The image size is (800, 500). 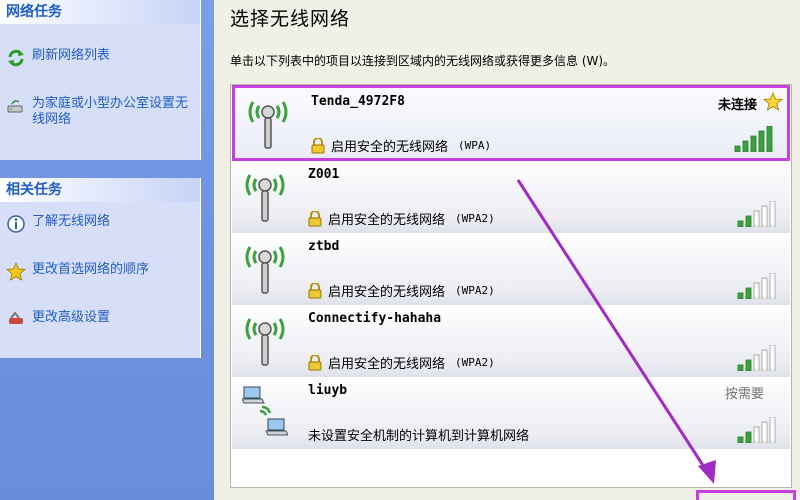 I want to click on network-tasks-header: 网络任务, so click(x=100, y=12).